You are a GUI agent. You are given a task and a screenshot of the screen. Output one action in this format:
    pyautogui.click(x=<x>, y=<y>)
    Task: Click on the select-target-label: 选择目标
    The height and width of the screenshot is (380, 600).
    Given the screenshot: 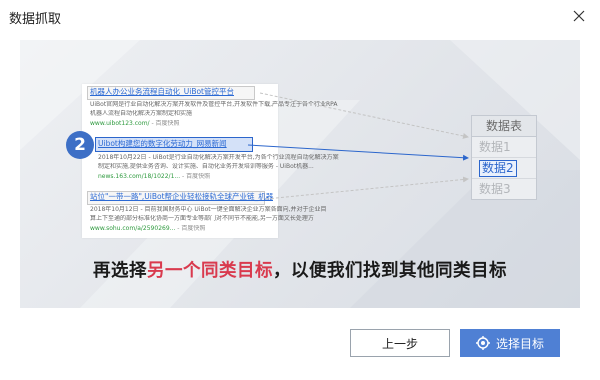 What is the action you would take?
    pyautogui.click(x=519, y=343)
    